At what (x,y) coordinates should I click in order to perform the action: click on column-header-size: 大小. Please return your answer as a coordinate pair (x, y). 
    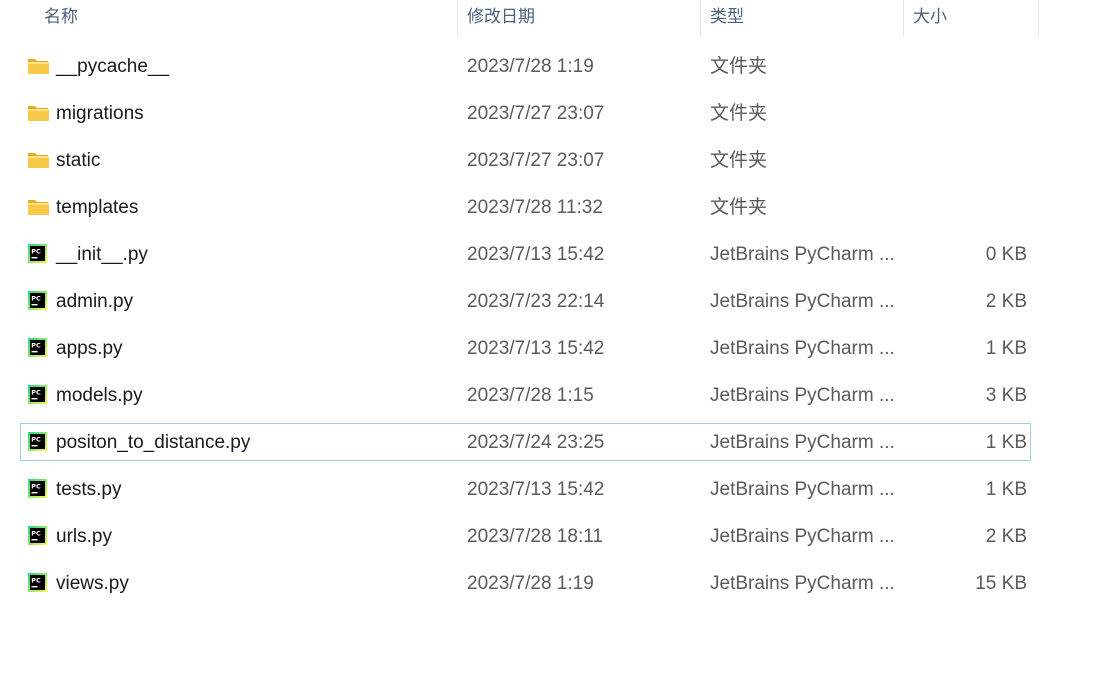
    Looking at the image, I should click on (972, 18).